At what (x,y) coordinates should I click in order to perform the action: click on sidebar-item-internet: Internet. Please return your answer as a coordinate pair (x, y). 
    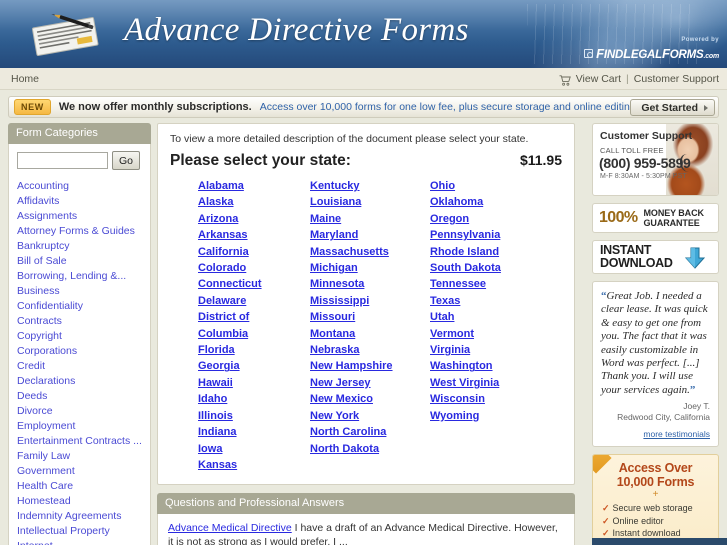
    Looking at the image, I should click on (80, 542).